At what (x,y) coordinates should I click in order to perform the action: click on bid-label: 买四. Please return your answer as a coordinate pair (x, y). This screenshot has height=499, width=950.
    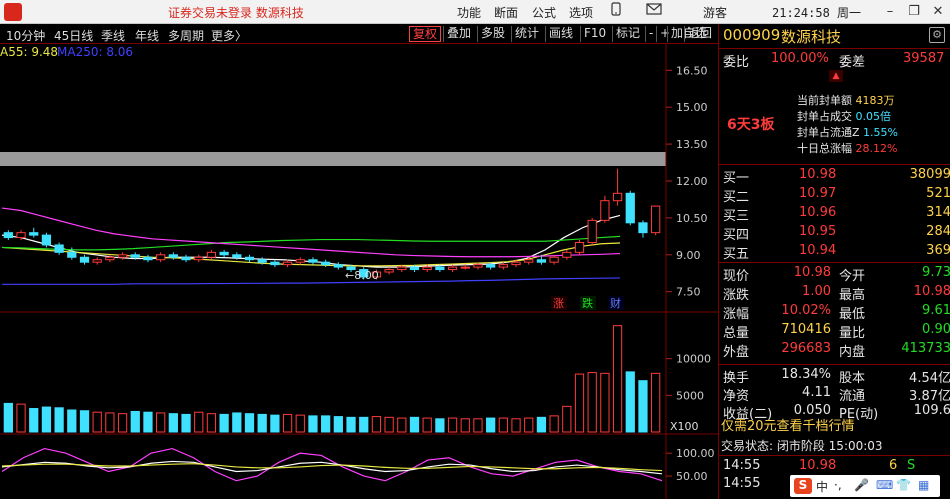
    Looking at the image, I should click on (736, 235).